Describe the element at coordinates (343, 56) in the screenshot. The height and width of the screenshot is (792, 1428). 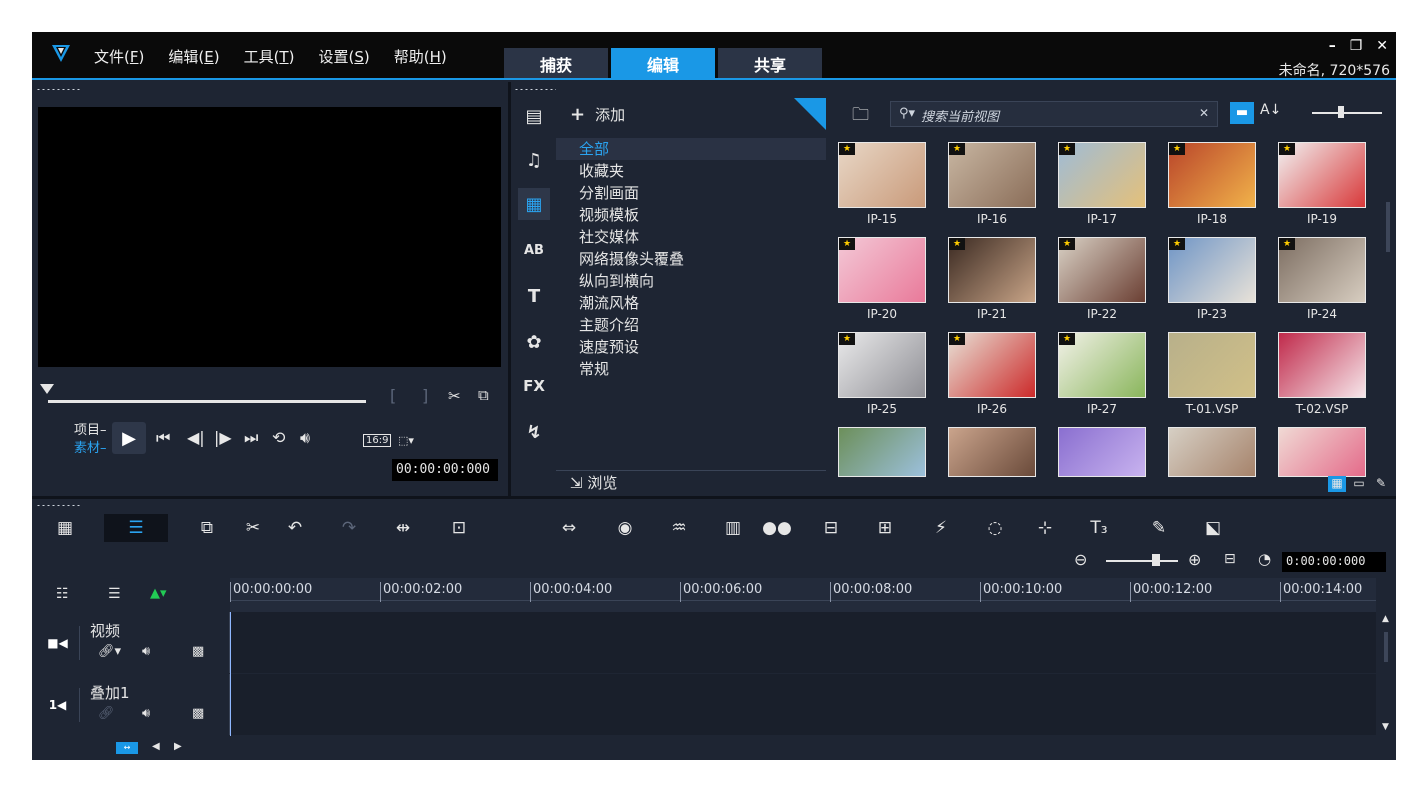
I see `menu-settings: 设置(S)` at that location.